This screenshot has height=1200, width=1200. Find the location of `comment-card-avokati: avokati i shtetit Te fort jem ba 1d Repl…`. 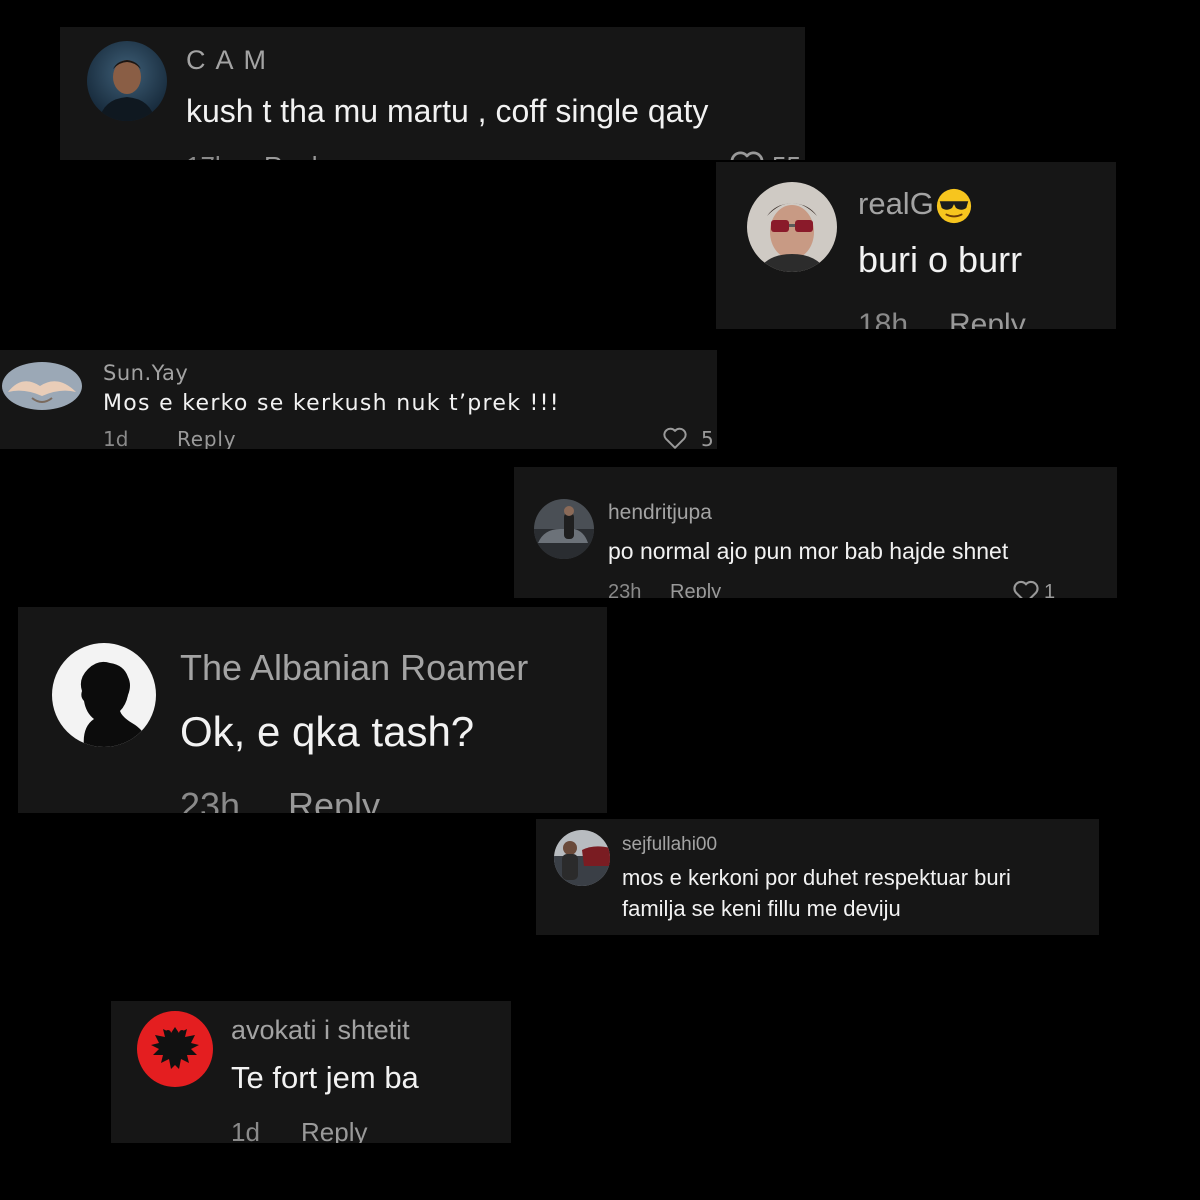

comment-card-avokati: avokati i shtetit Te fort jem ba 1d Repl… is located at coordinates (311, 1072).